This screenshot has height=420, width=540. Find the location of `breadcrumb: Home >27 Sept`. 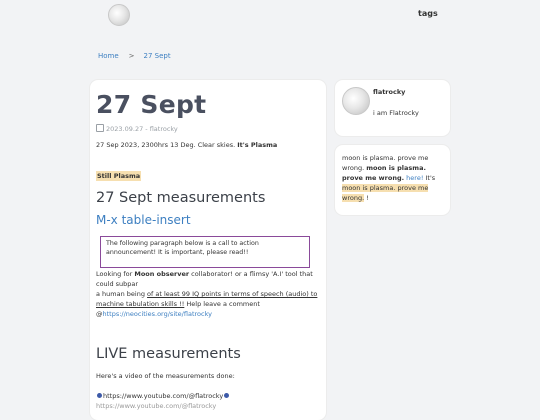

breadcrumb: Home >27 Sept is located at coordinates (134, 56).